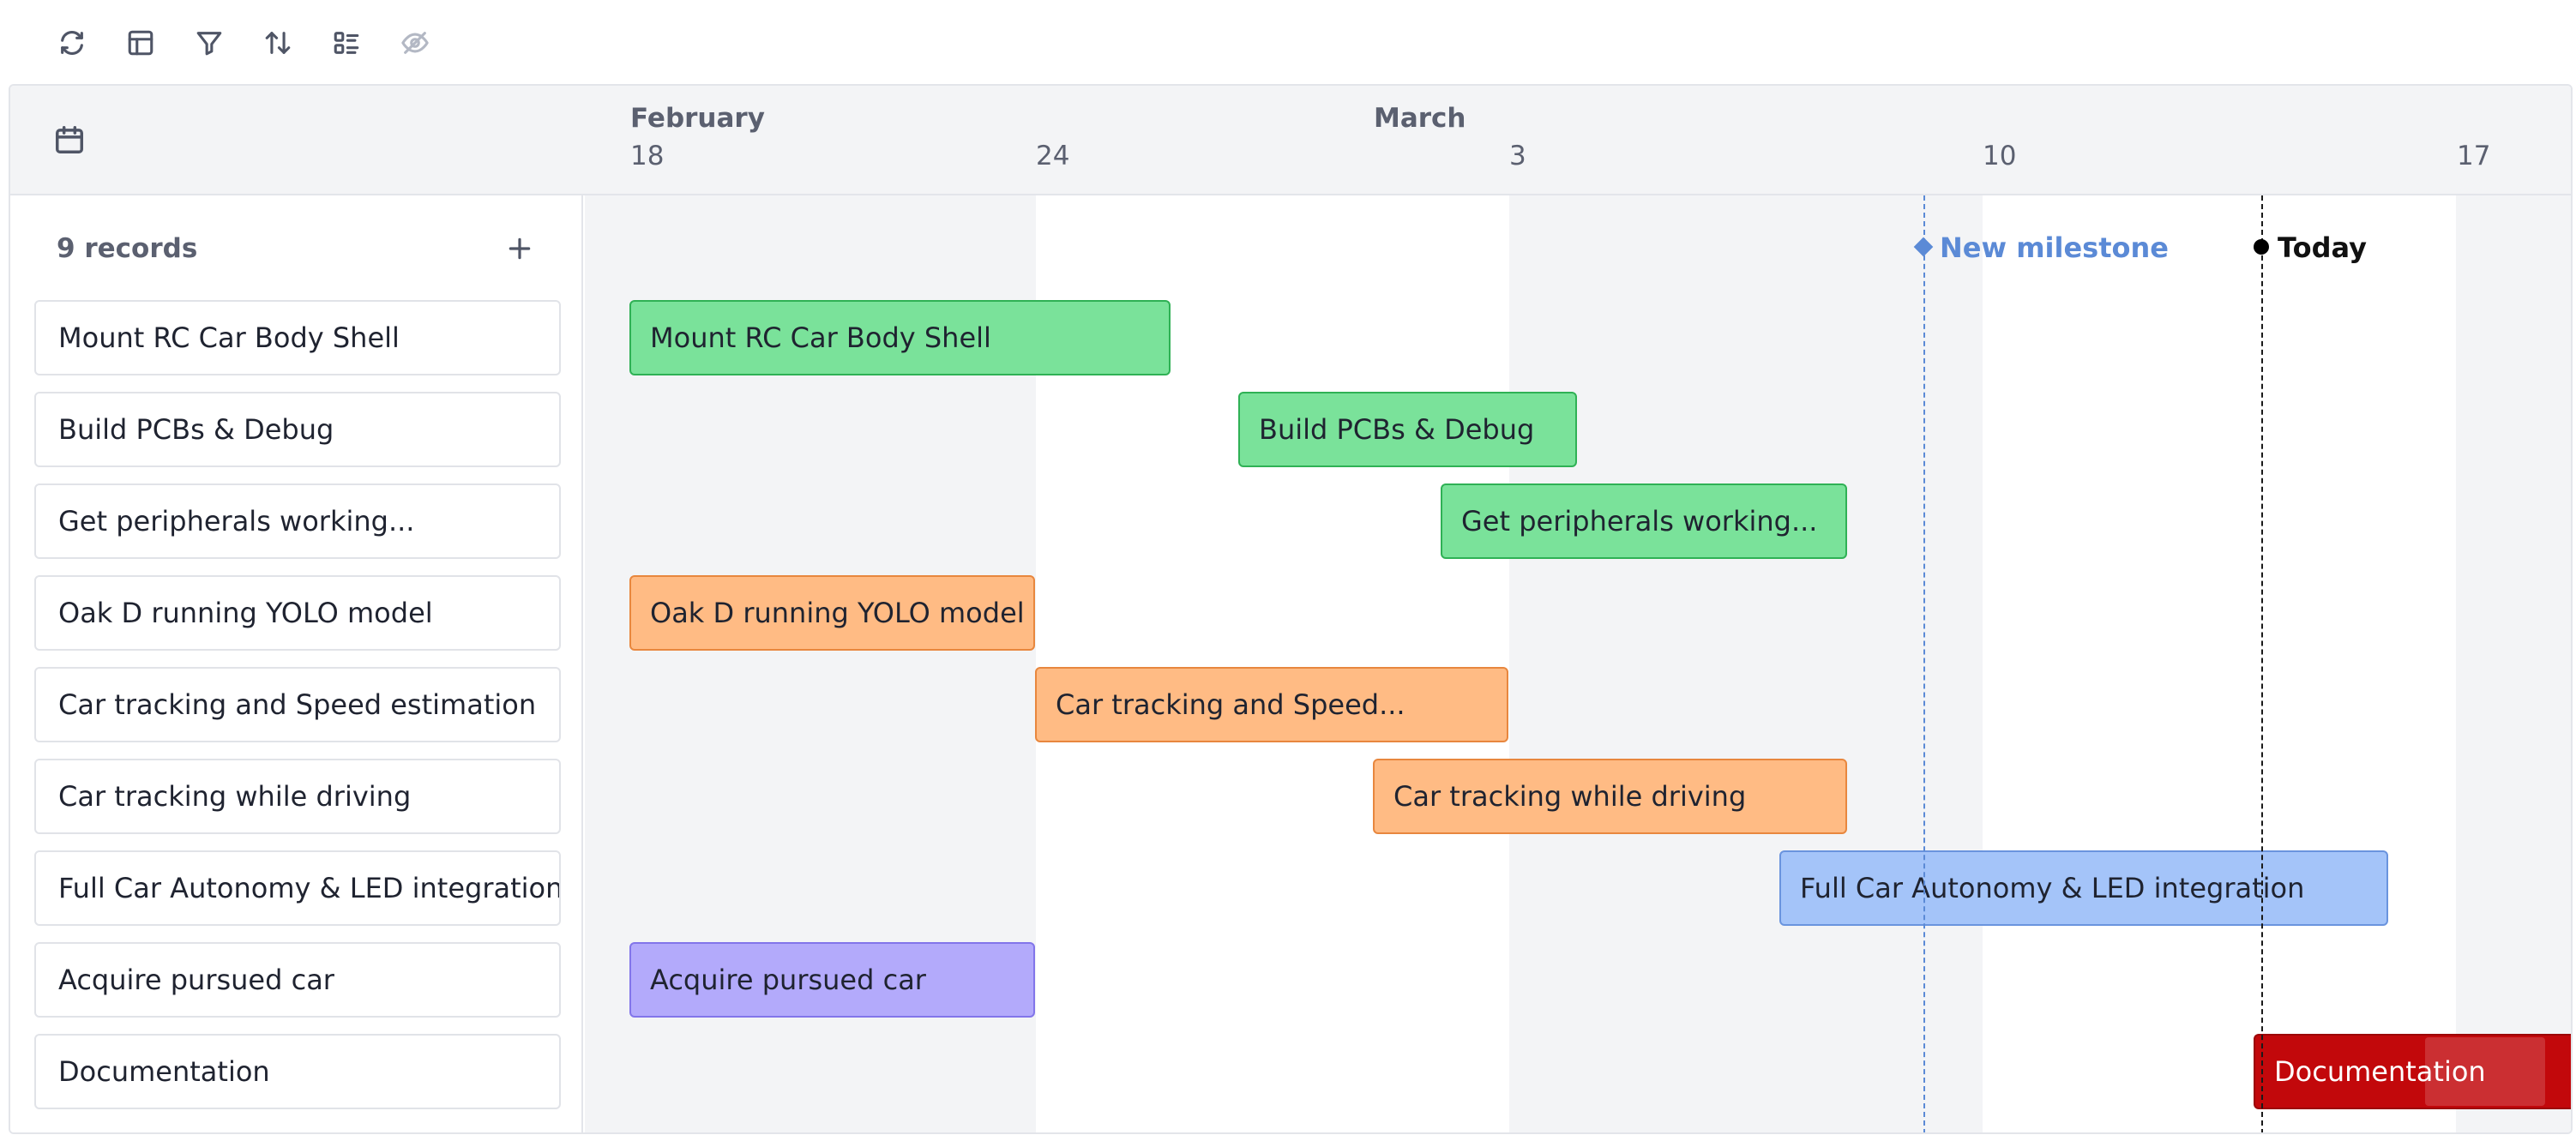 The height and width of the screenshot is (1141, 2576). Describe the element at coordinates (2485, 1071) in the screenshot. I see `watermark` at that location.